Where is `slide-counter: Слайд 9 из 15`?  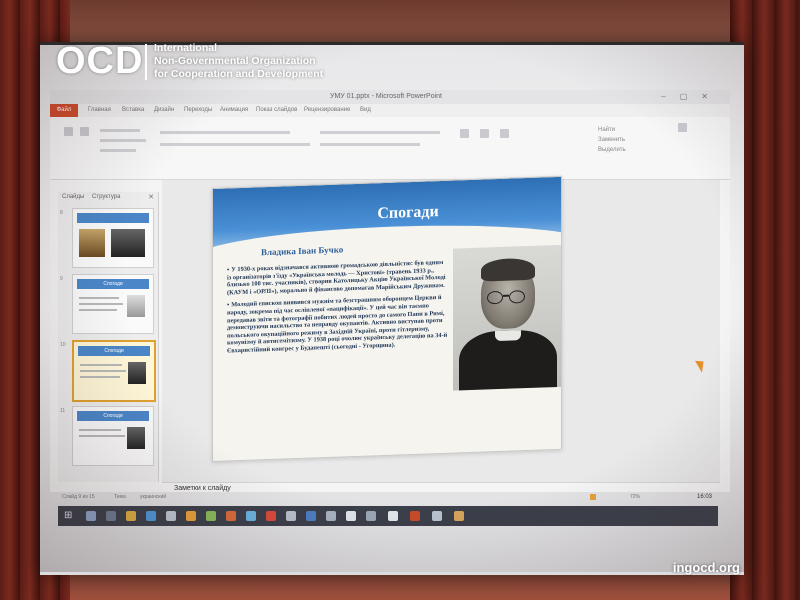 slide-counter: Слайд 9 из 15 is located at coordinates (78, 497).